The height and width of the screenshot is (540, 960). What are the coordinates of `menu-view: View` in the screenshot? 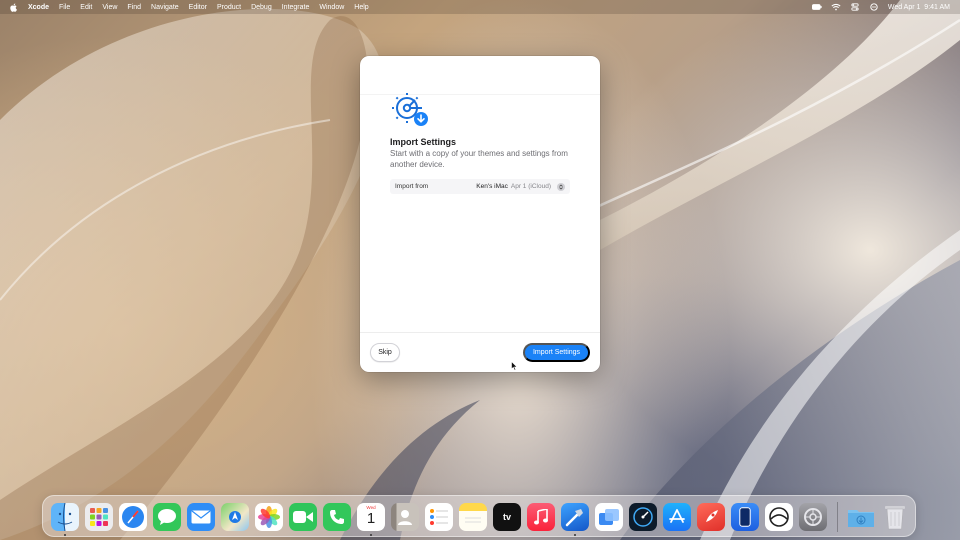 It's located at (109, 7).